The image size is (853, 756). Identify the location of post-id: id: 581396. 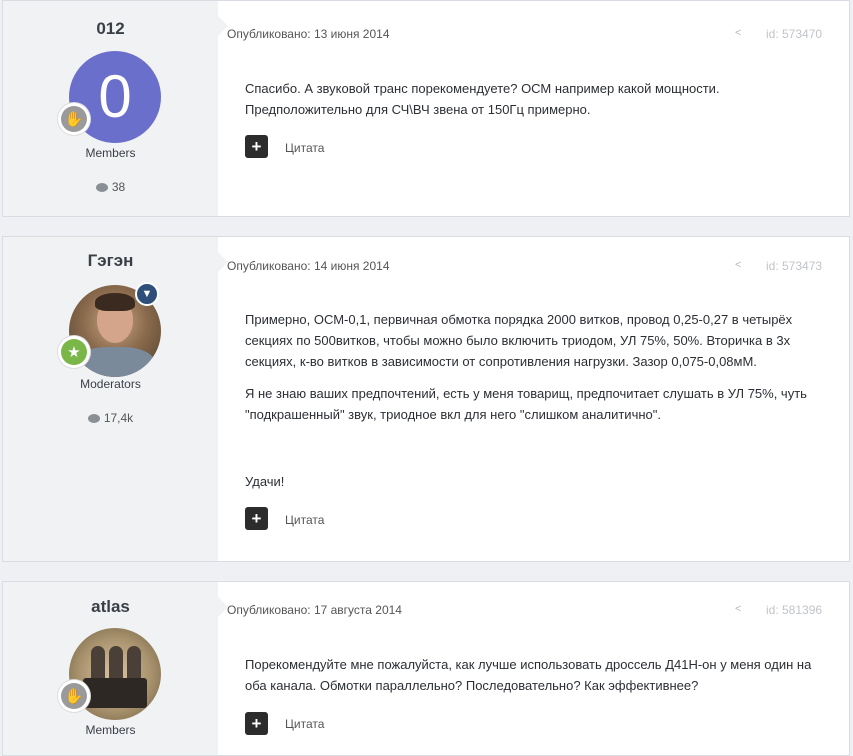
(794, 610).